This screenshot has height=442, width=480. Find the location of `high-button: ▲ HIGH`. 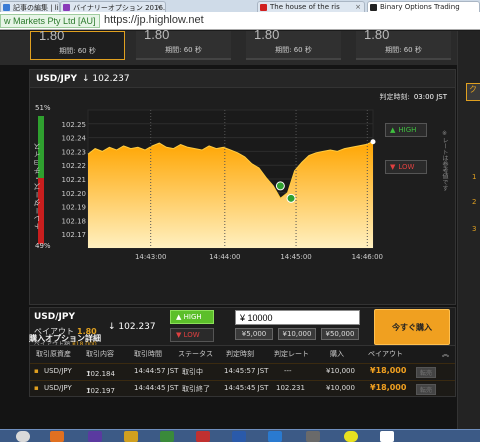

high-button: ▲ HIGH is located at coordinates (192, 317).